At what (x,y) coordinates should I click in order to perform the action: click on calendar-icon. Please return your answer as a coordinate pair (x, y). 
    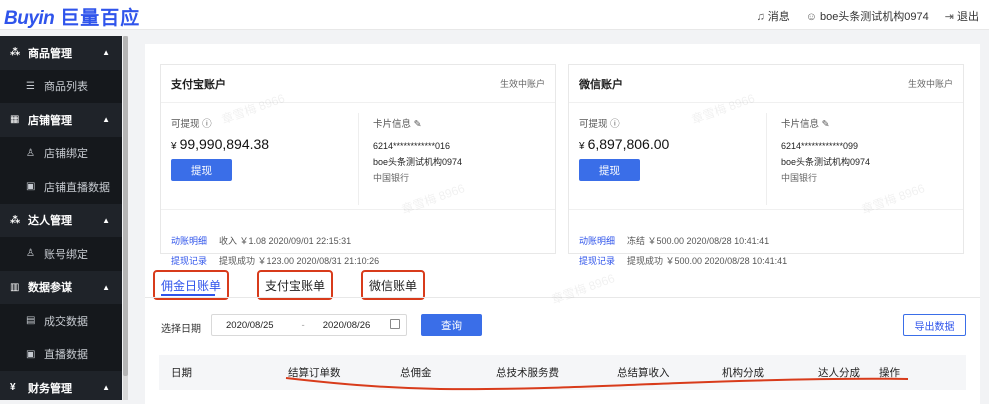
    Looking at the image, I should click on (395, 324).